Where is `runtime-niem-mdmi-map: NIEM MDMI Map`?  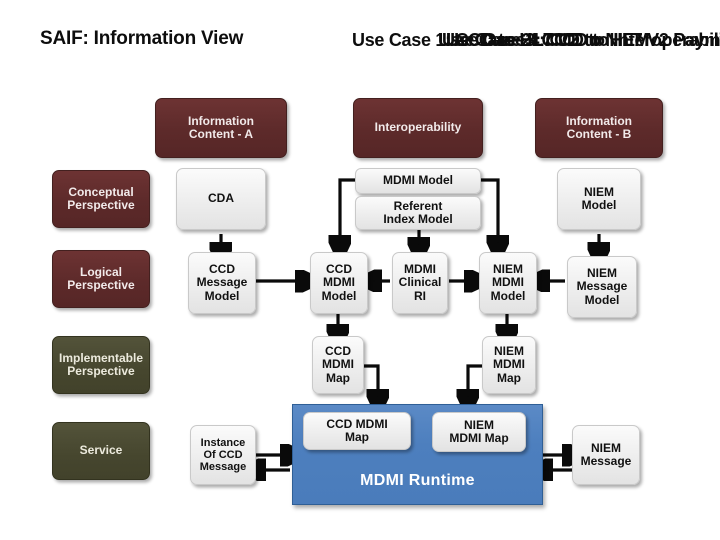
runtime-niem-mdmi-map: NIEM MDMI Map is located at coordinates (479, 432).